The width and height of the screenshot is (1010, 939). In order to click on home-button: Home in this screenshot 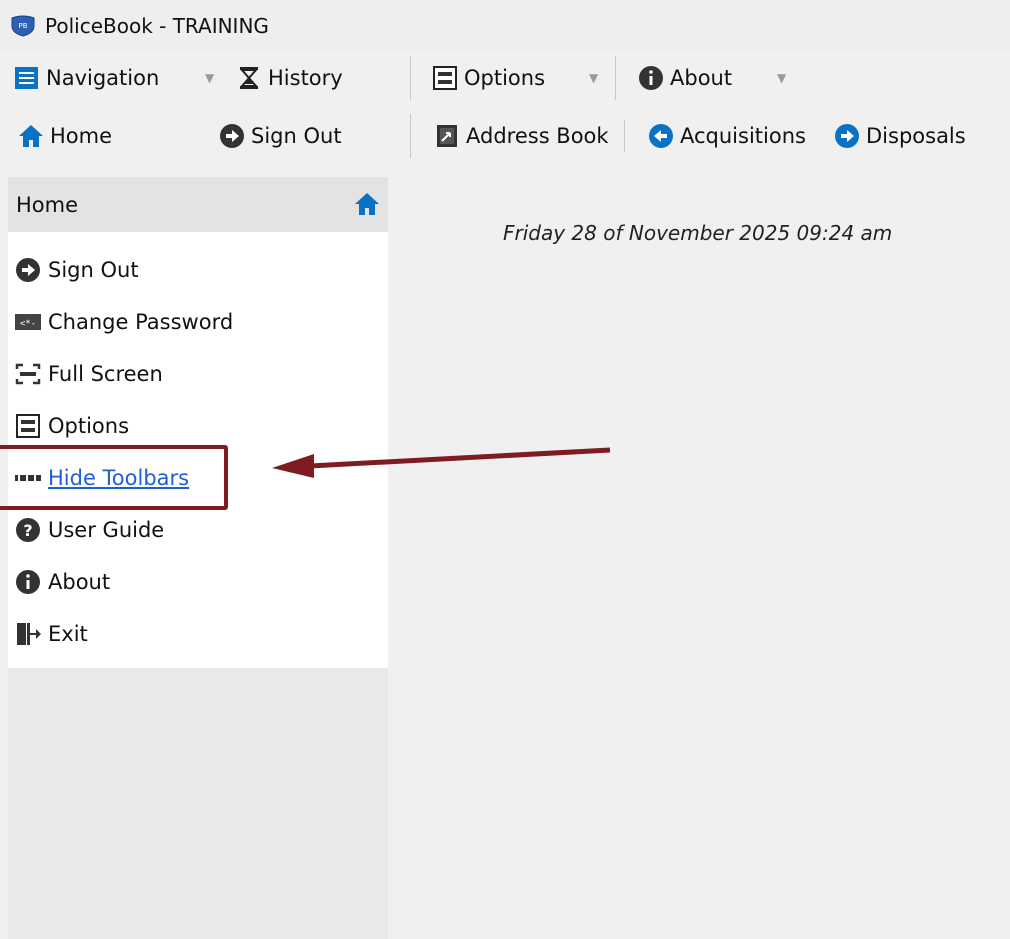, I will do `click(65, 136)`.